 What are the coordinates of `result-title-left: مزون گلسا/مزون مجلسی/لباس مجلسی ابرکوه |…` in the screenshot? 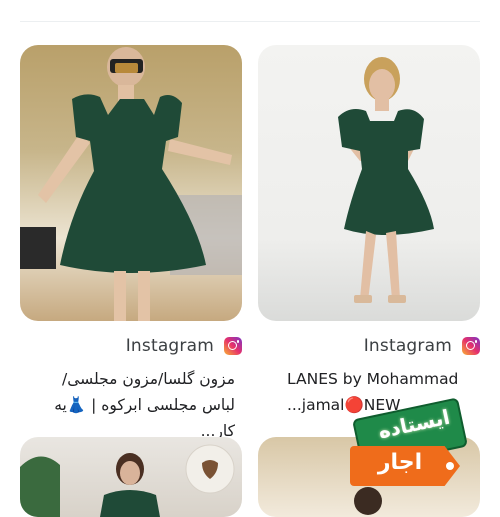 It's located at (132, 405).